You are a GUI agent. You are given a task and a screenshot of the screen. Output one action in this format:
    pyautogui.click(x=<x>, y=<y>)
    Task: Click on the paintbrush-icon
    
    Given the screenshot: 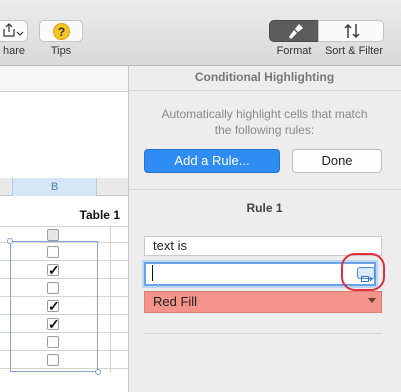 What is the action you would take?
    pyautogui.click(x=295, y=31)
    